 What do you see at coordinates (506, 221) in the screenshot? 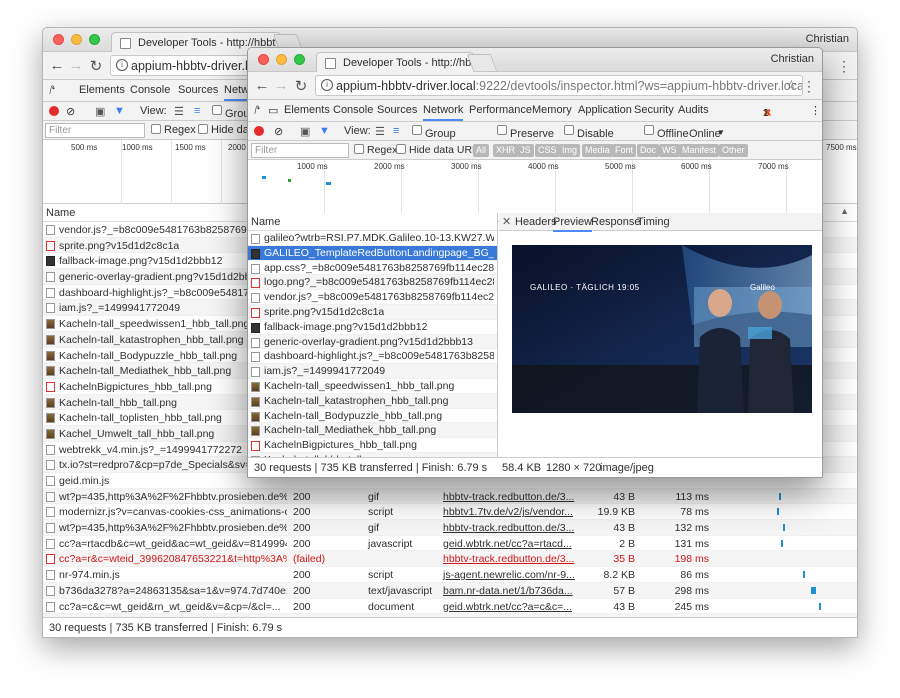
I see `close-detail-icon: ✕` at bounding box center [506, 221].